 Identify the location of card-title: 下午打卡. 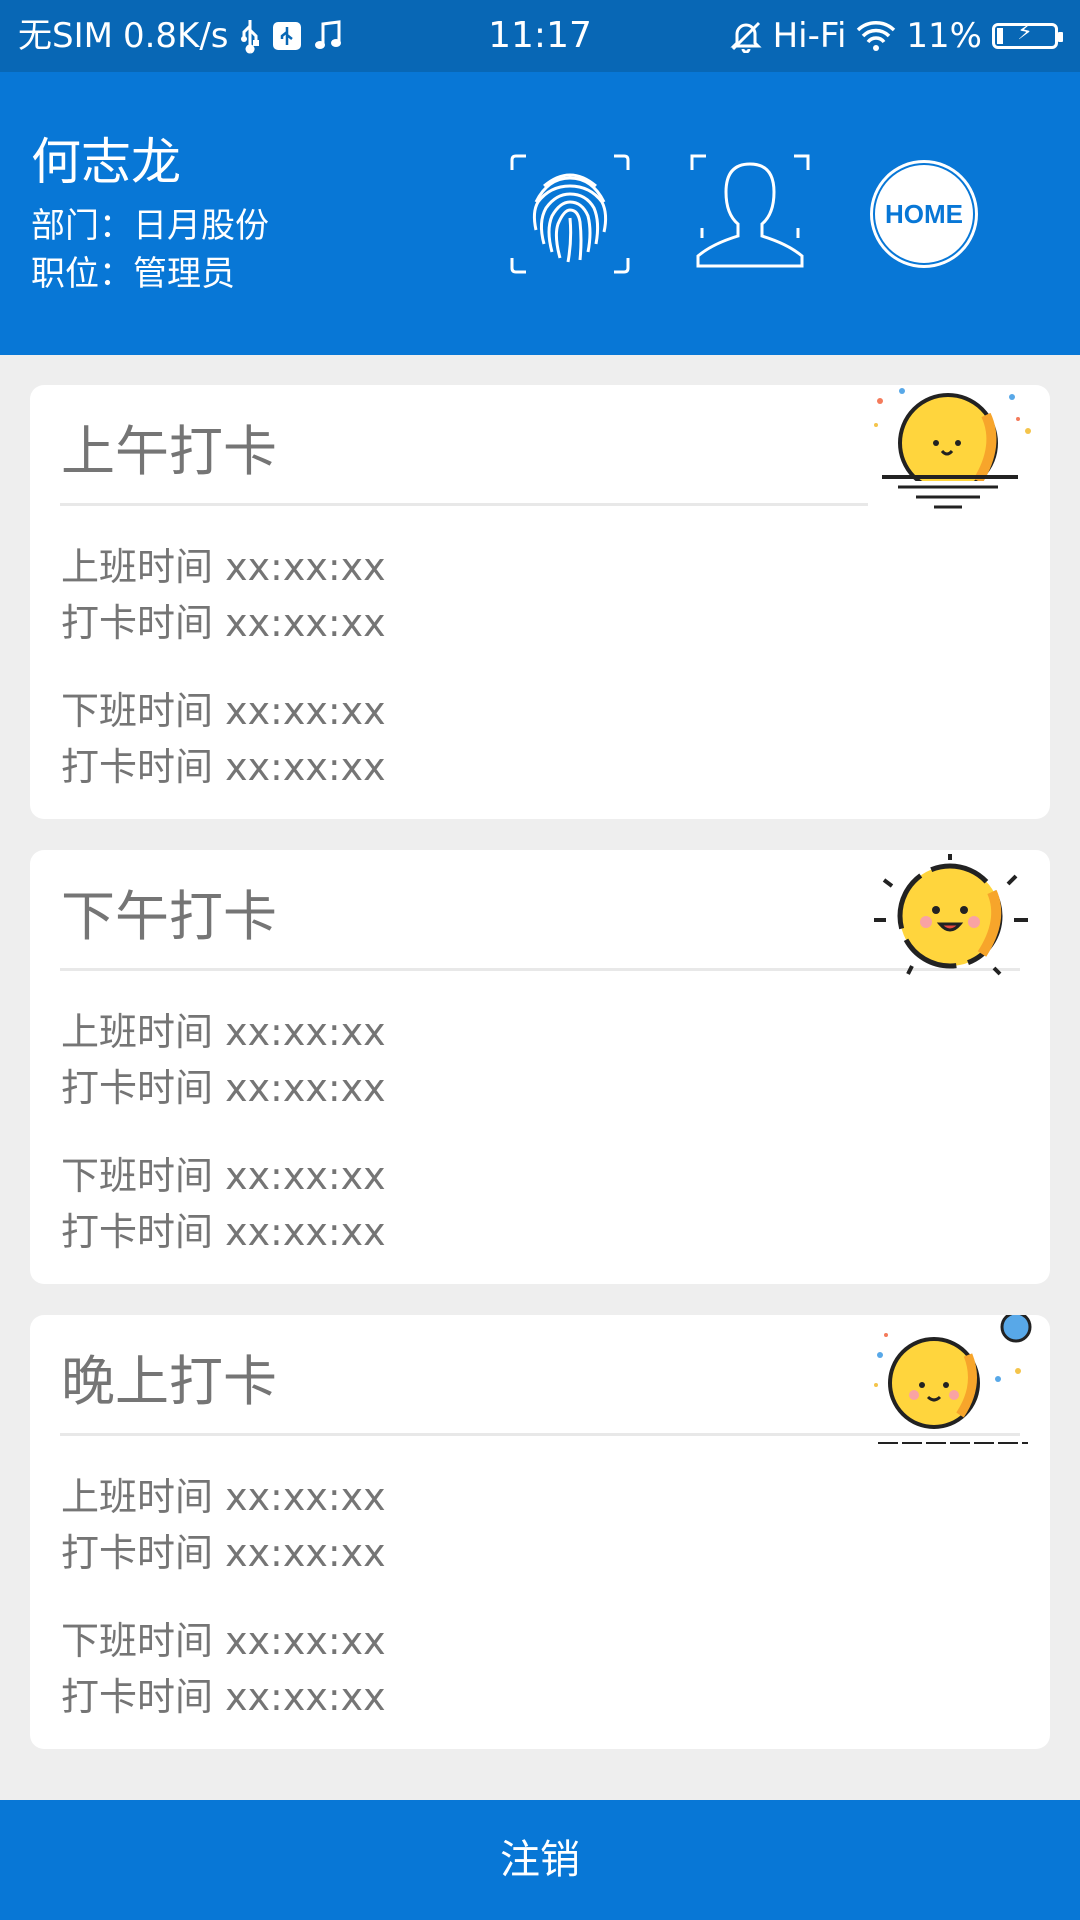
(169, 916).